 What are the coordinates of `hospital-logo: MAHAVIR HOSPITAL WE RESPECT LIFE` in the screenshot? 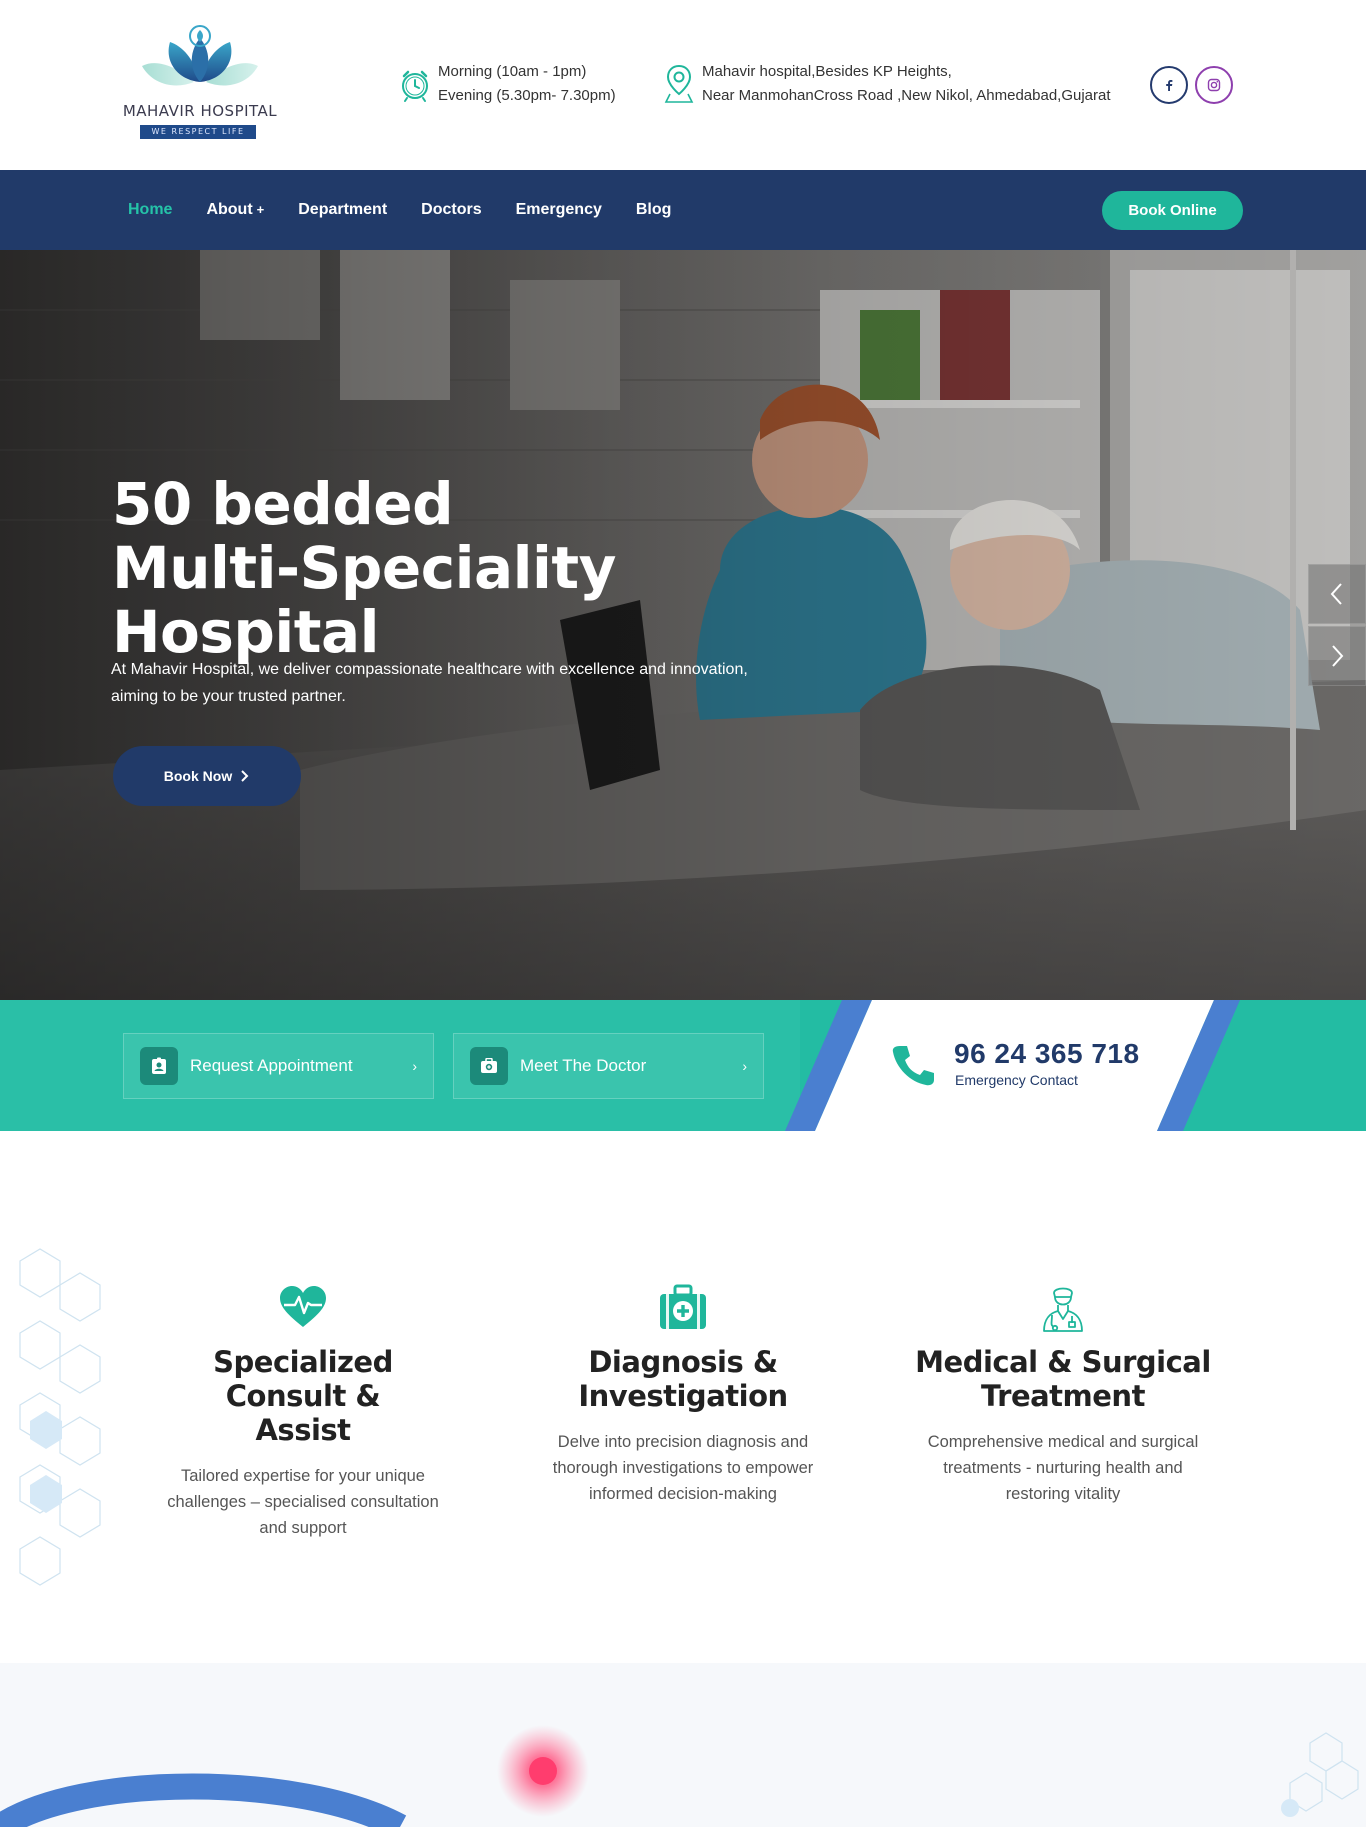 It's located at (200, 85).